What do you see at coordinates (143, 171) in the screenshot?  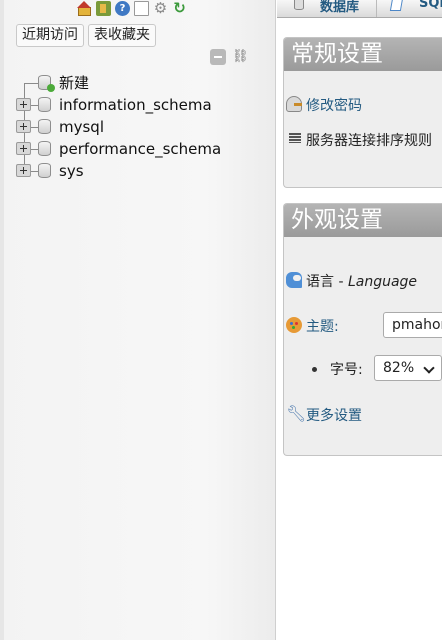 I see `tree-item-sys: sys` at bounding box center [143, 171].